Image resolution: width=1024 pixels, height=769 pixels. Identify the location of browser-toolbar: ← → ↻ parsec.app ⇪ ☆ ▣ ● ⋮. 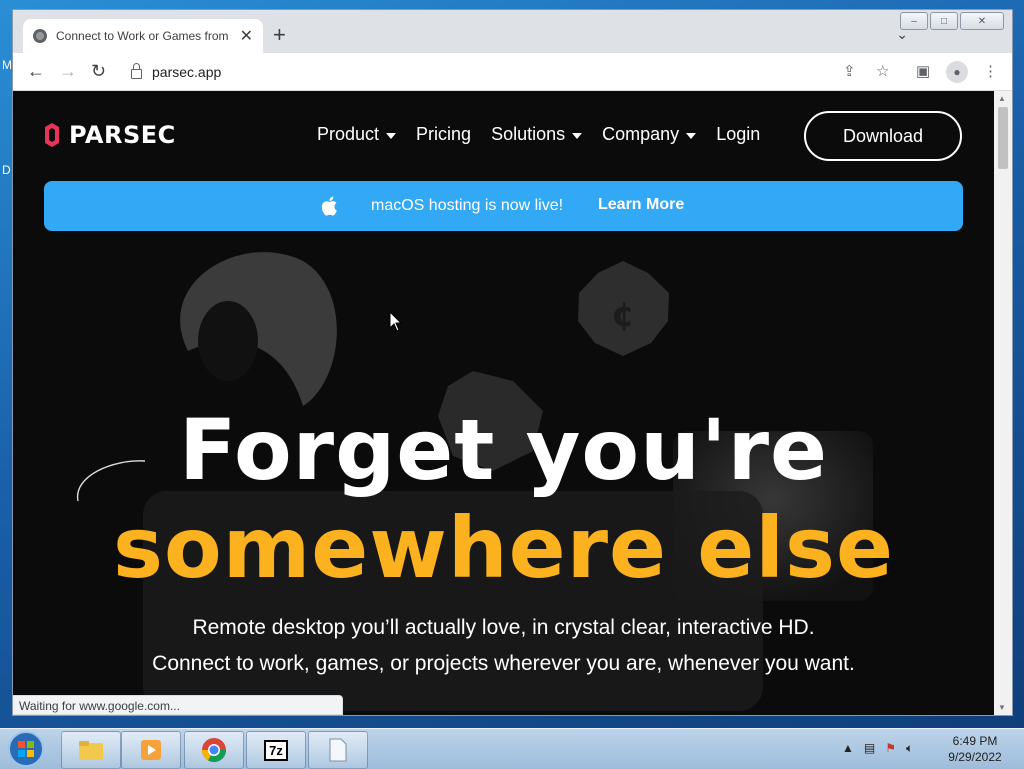
(512, 72).